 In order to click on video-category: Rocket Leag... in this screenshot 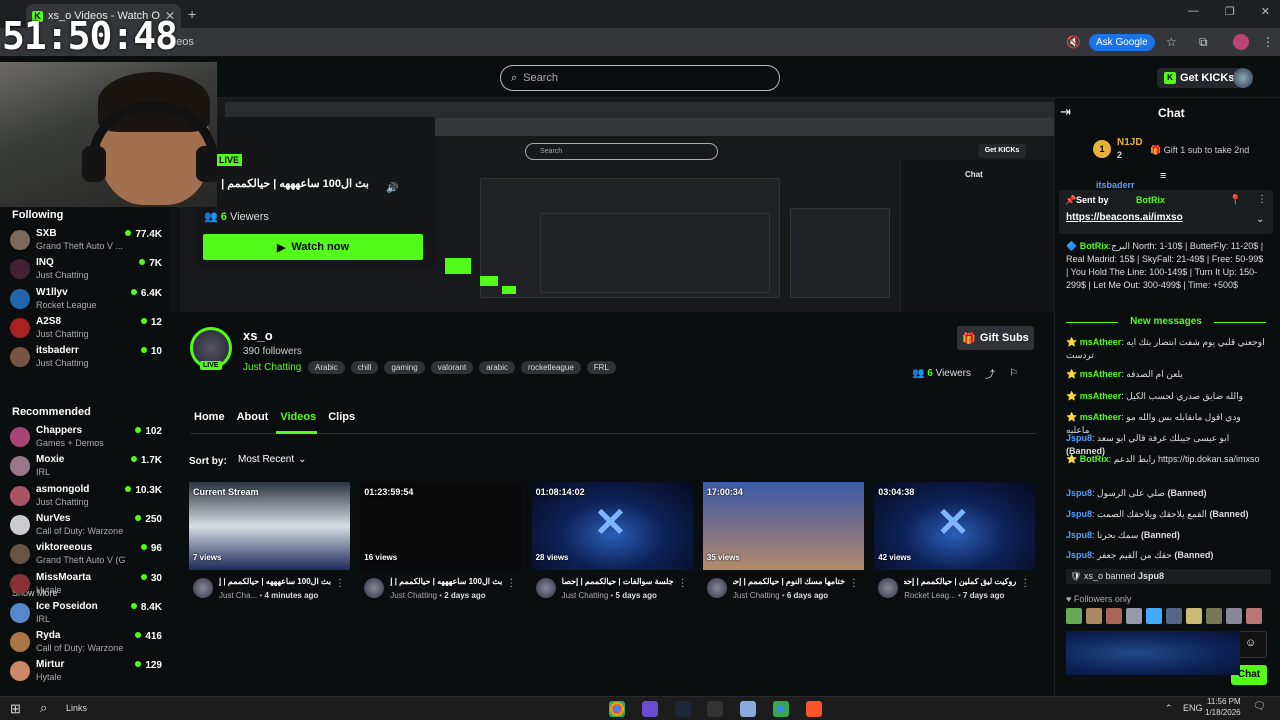, I will do `click(930, 595)`.